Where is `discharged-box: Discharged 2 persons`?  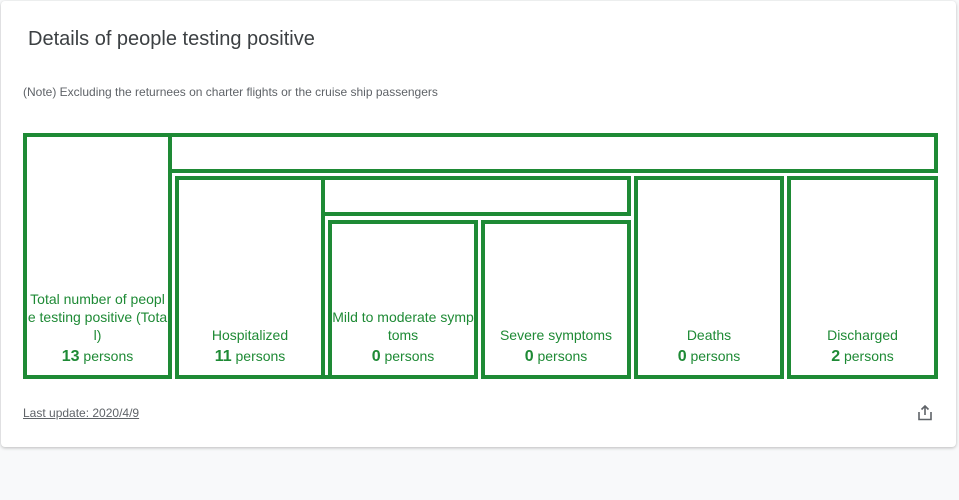 discharged-box: Discharged 2 persons is located at coordinates (862, 277).